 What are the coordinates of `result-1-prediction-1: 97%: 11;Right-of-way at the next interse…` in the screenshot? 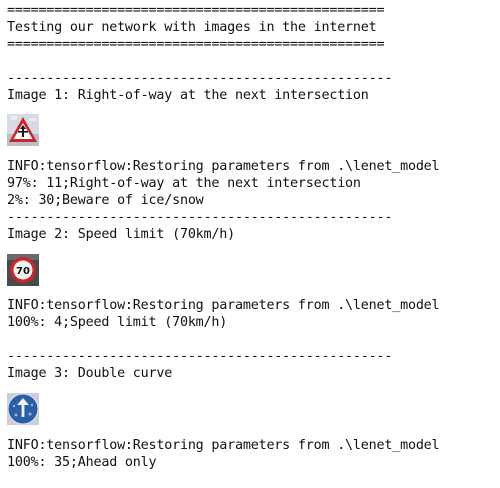 It's located at (184, 183).